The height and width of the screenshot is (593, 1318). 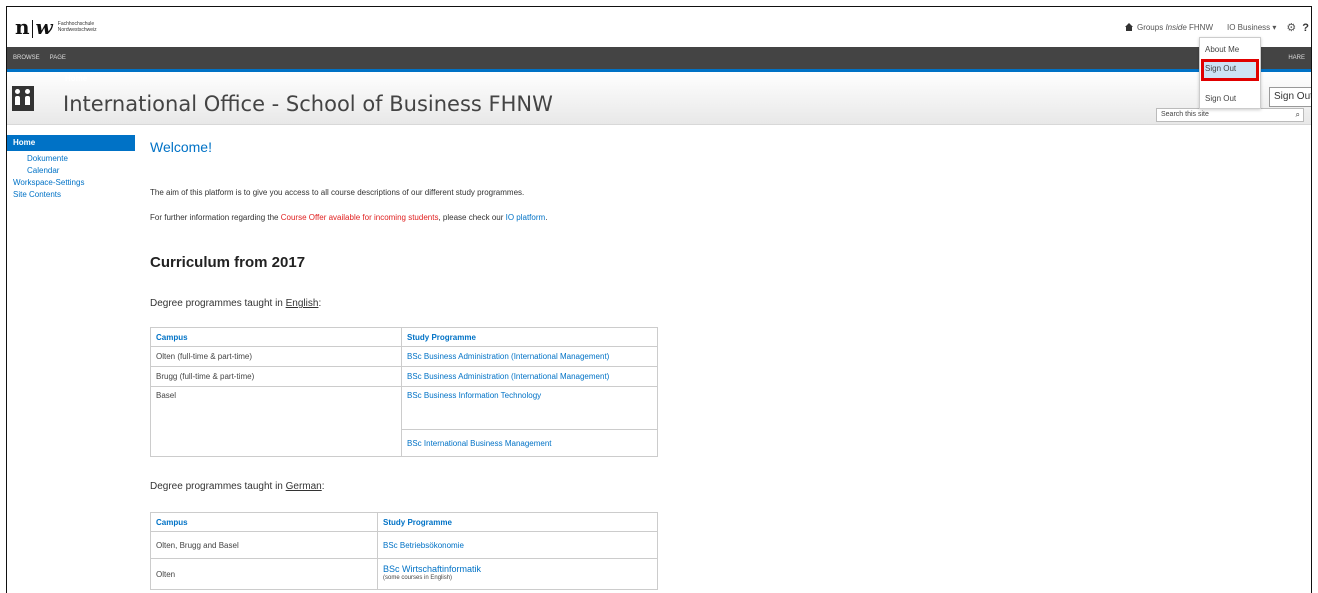 What do you see at coordinates (58, 58) in the screenshot?
I see `tab-page: PAGE` at bounding box center [58, 58].